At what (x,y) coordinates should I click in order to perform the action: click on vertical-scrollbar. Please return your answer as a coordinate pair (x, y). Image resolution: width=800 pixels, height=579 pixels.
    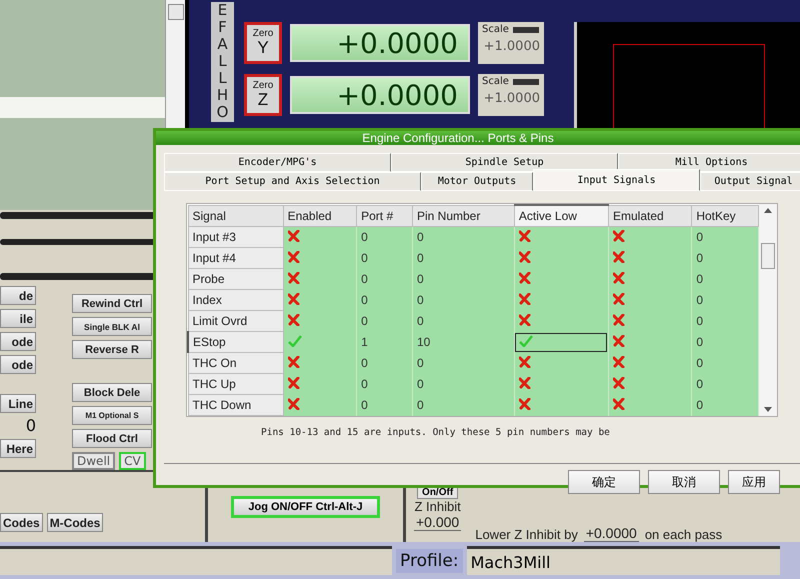
    Looking at the image, I should click on (768, 310).